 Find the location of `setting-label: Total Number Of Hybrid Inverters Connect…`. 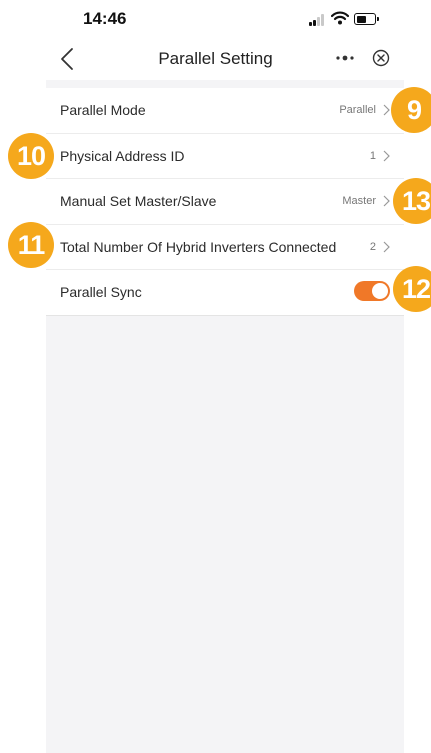

setting-label: Total Number Of Hybrid Inverters Connect… is located at coordinates (198, 246).